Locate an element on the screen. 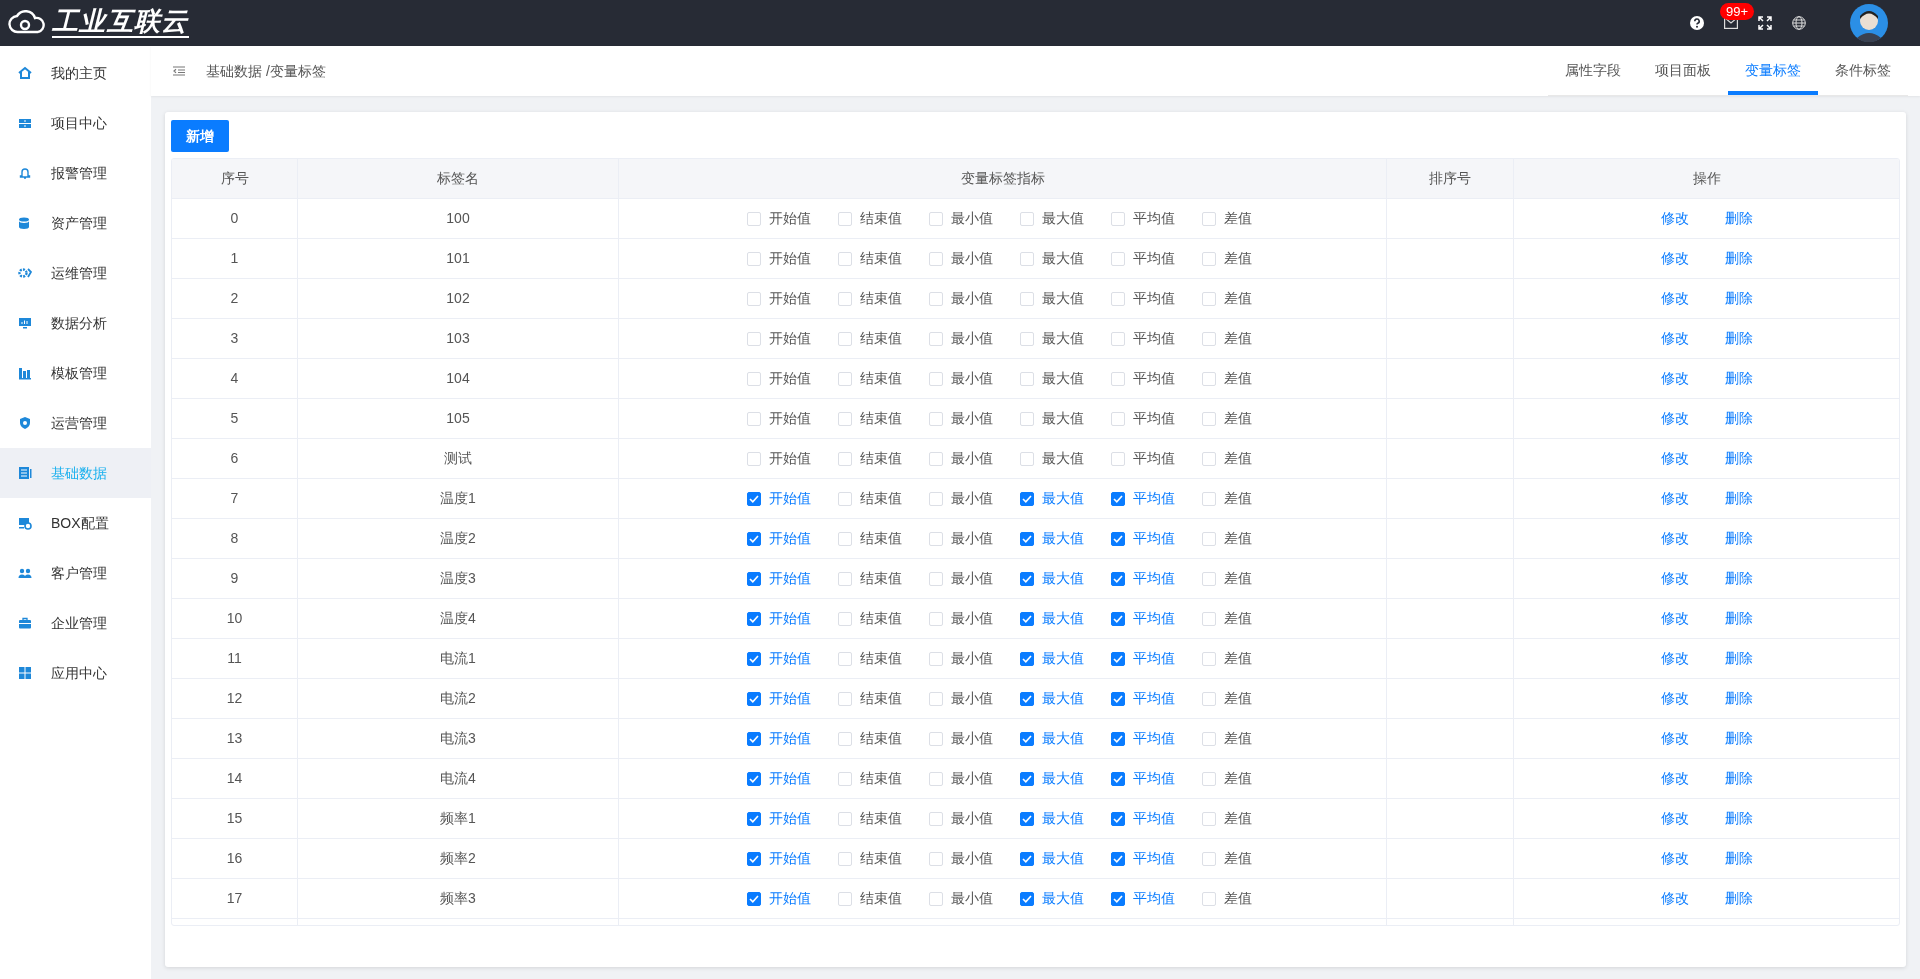 This screenshot has height=979, width=1920. sidebar-item: BOX配置 is located at coordinates (75, 523).